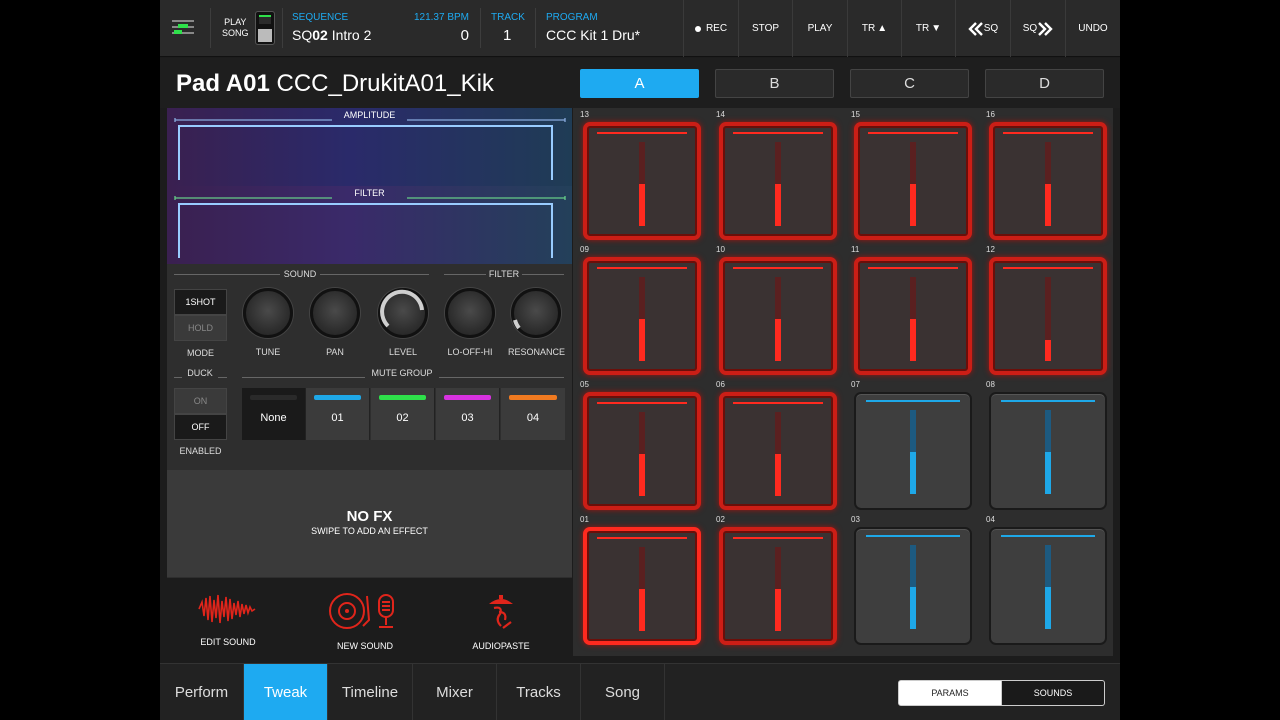 The height and width of the screenshot is (720, 1280). What do you see at coordinates (584, 114) in the screenshot?
I see `pad-number: 13` at bounding box center [584, 114].